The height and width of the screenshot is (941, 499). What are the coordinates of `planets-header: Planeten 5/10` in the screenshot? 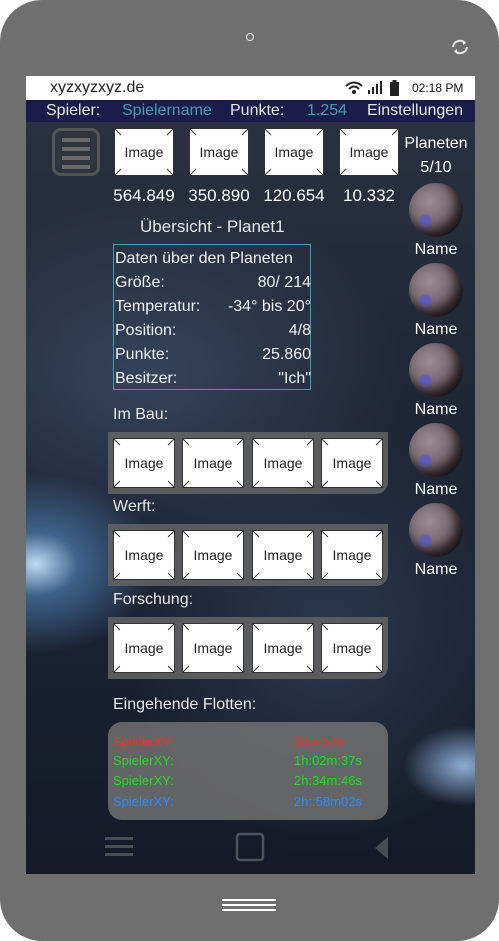 It's located at (436, 156).